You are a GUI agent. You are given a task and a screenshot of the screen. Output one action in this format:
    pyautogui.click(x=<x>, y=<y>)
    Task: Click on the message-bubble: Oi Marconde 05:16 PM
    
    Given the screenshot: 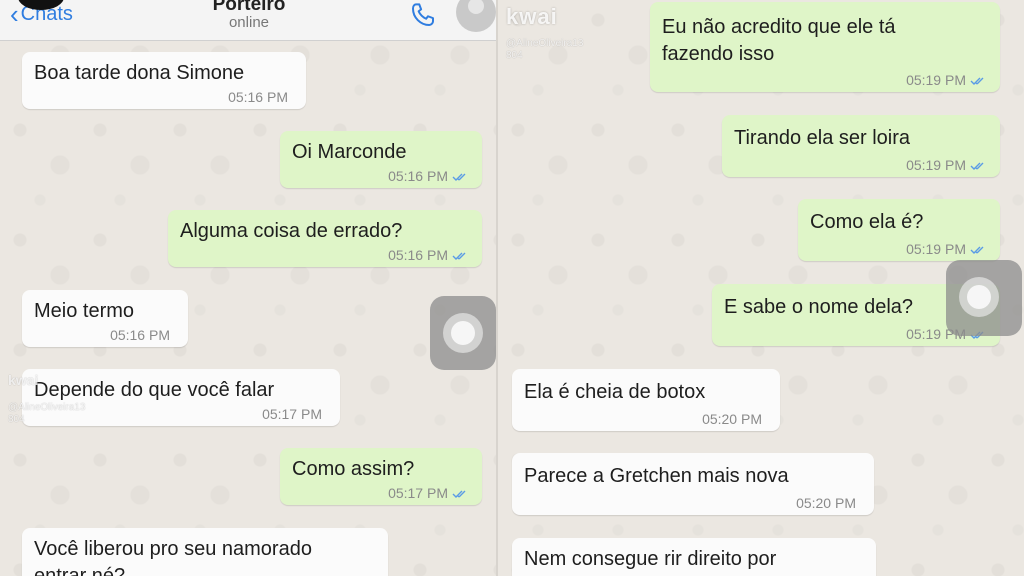 What is the action you would take?
    pyautogui.click(x=381, y=159)
    